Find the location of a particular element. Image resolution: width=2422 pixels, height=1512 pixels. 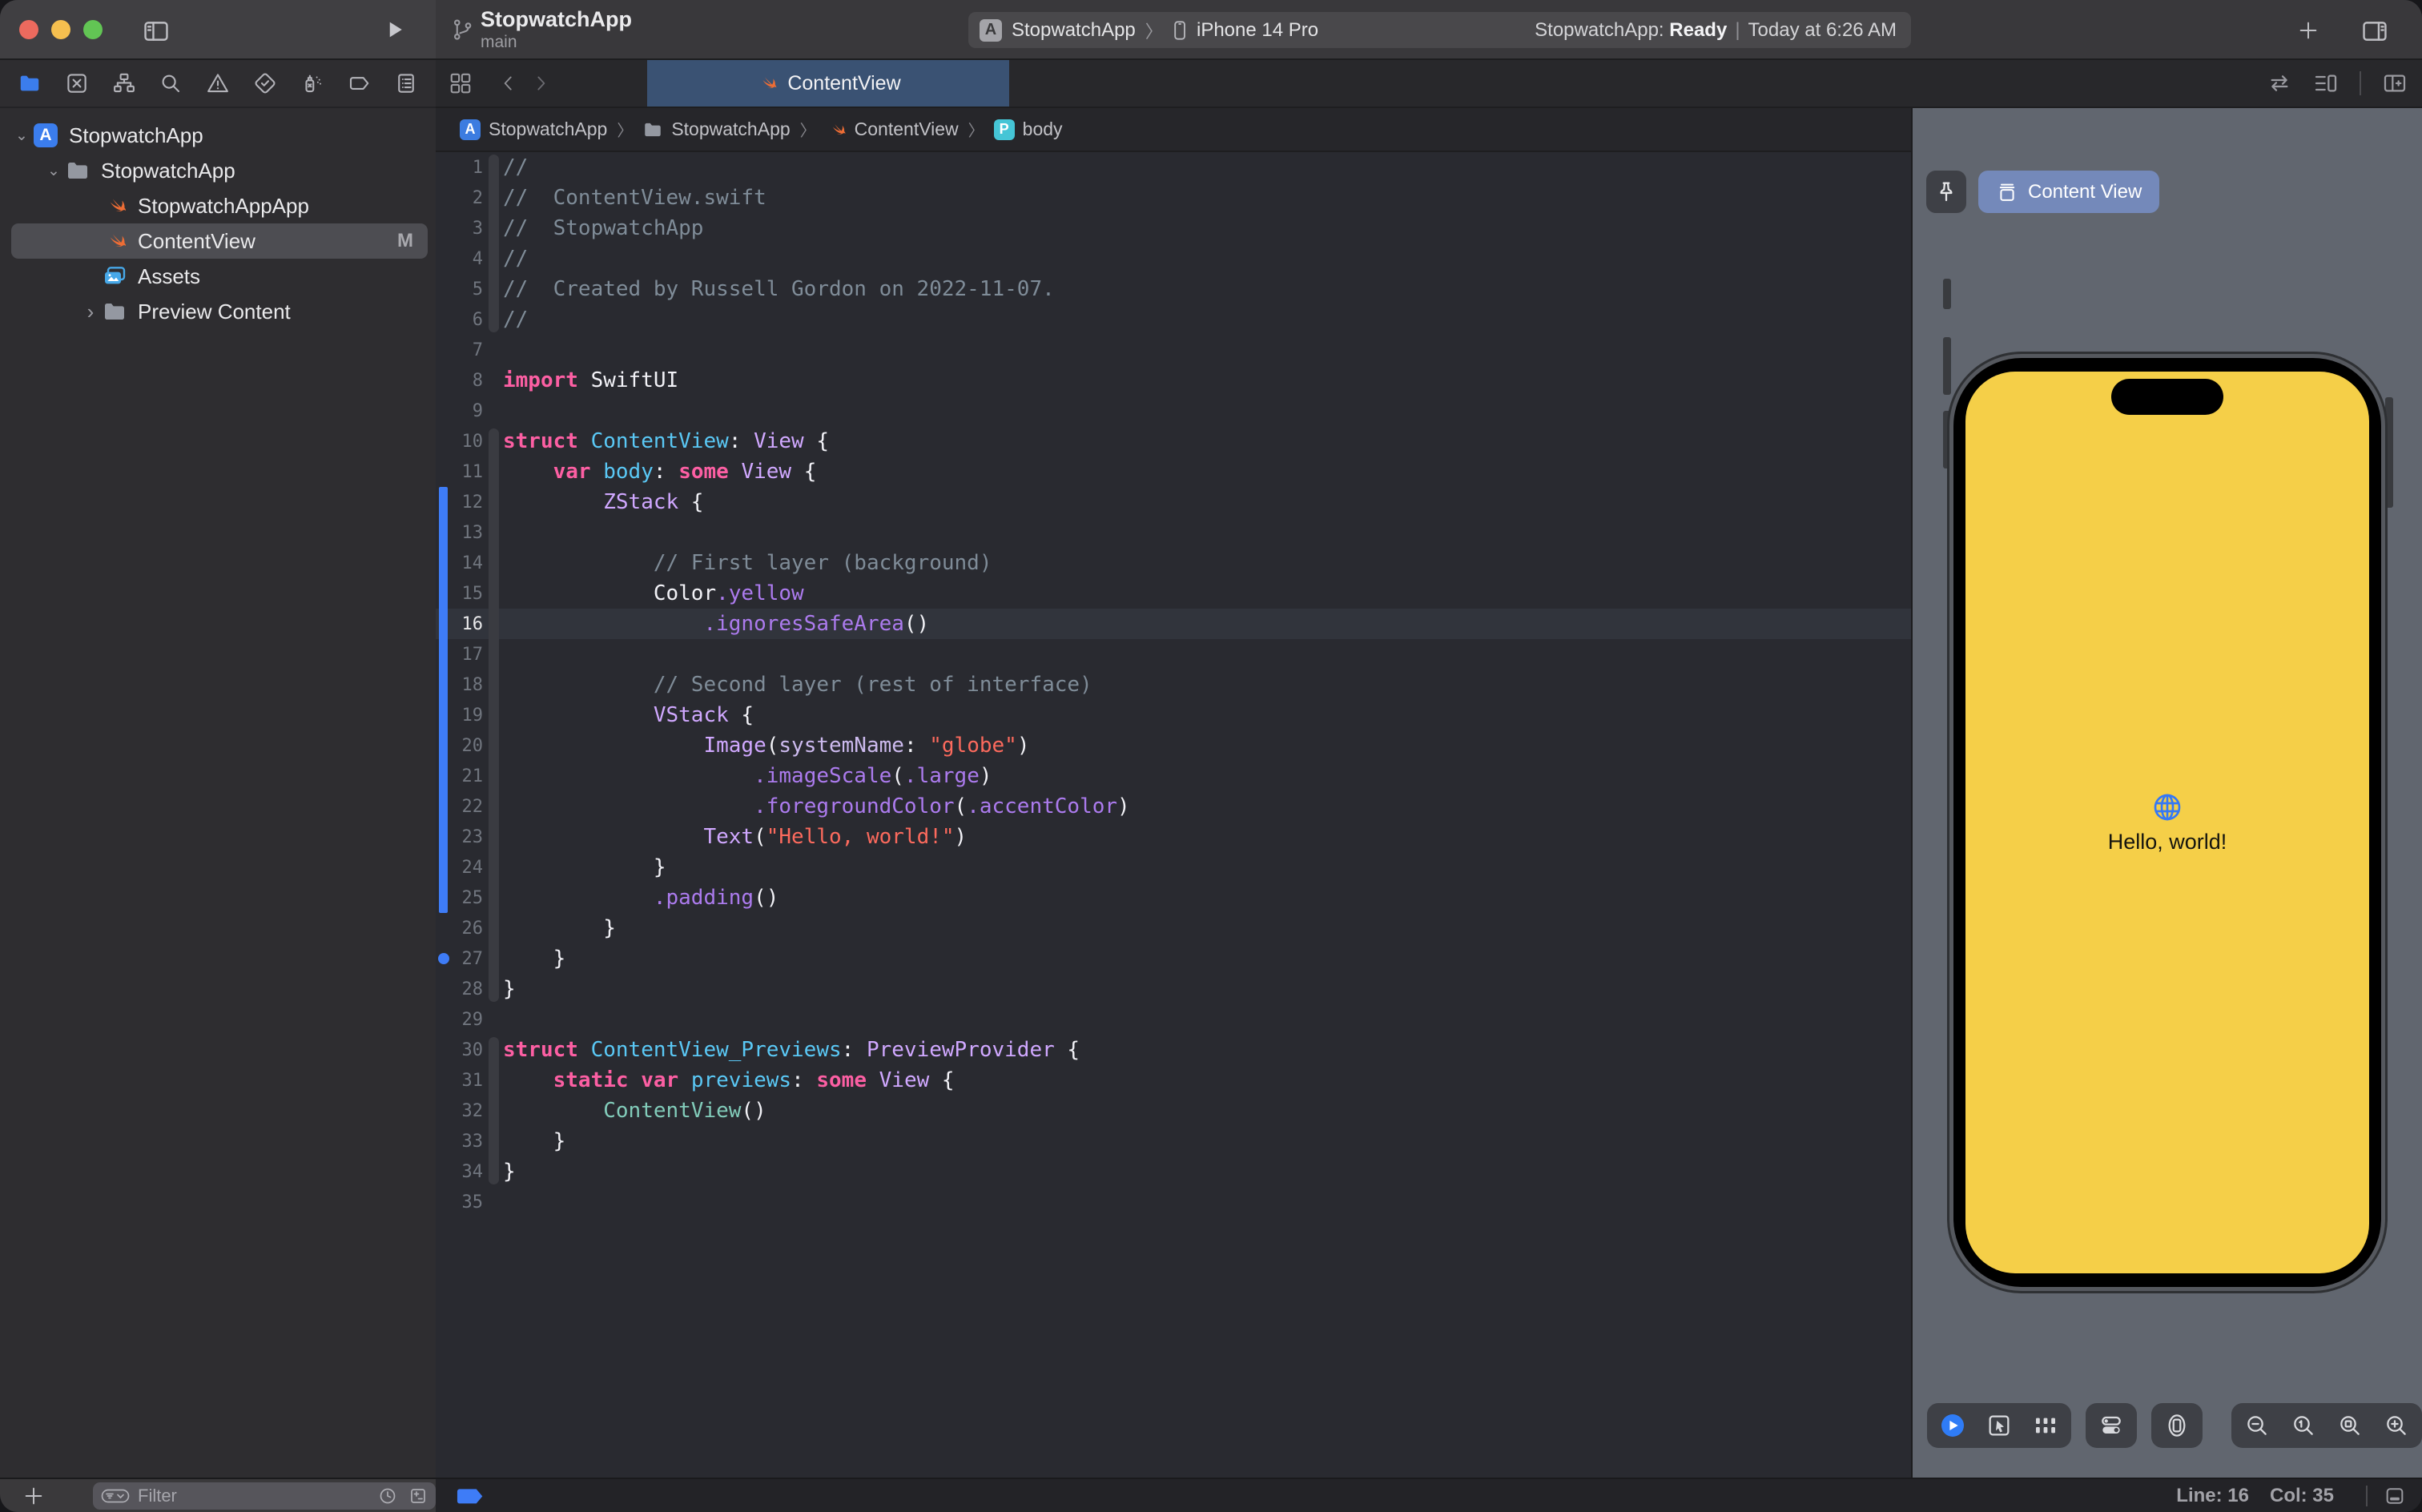

variants-grid-icon is located at coordinates (2046, 1425).